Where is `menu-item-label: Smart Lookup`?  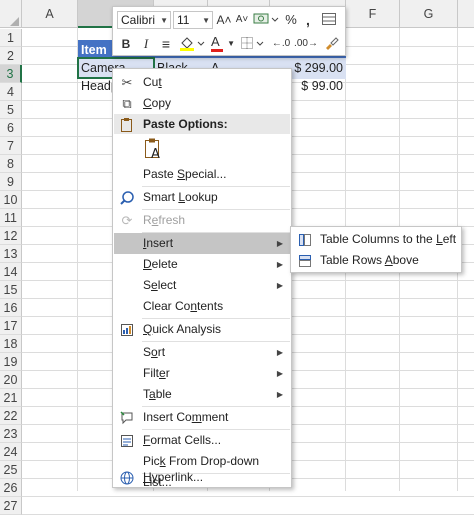 menu-item-label: Smart Lookup is located at coordinates (180, 197).